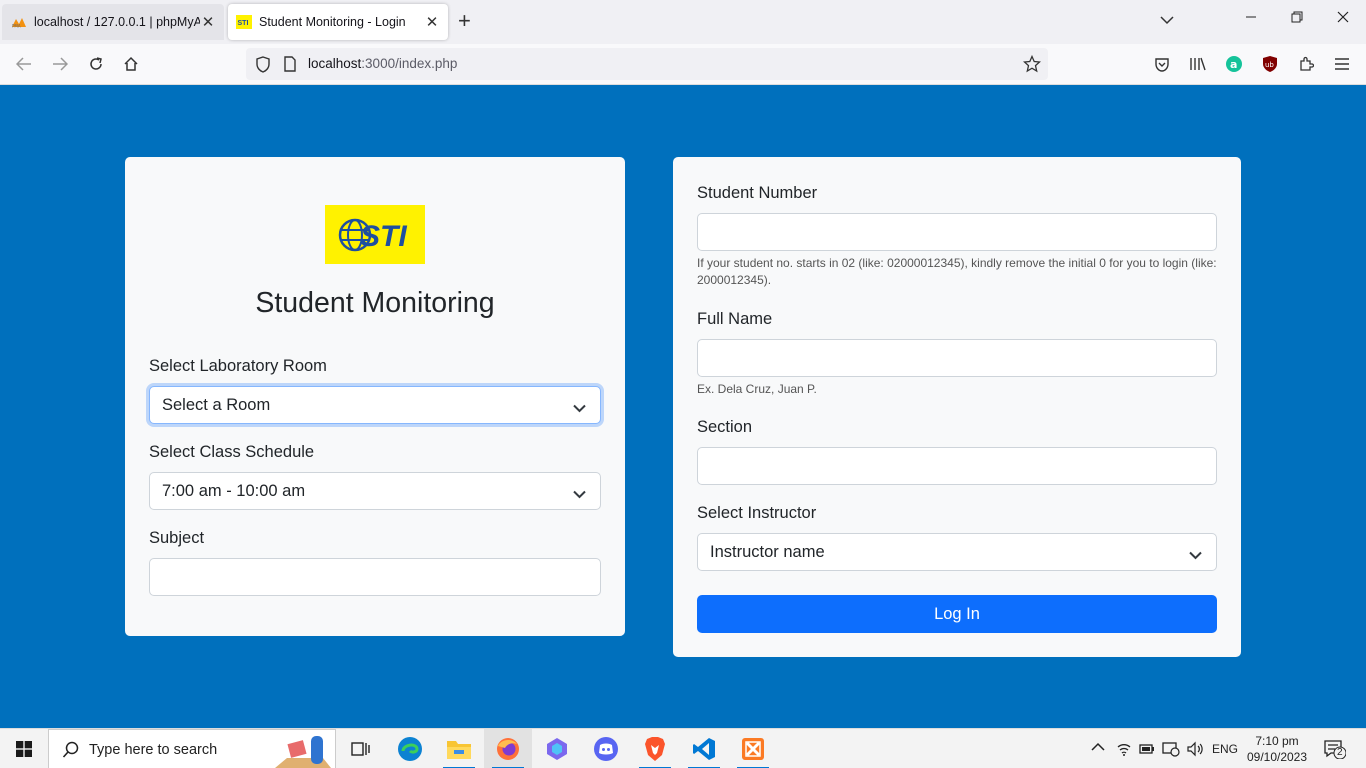 This screenshot has width=1366, height=768. I want to click on search-icon, so click(71, 752).